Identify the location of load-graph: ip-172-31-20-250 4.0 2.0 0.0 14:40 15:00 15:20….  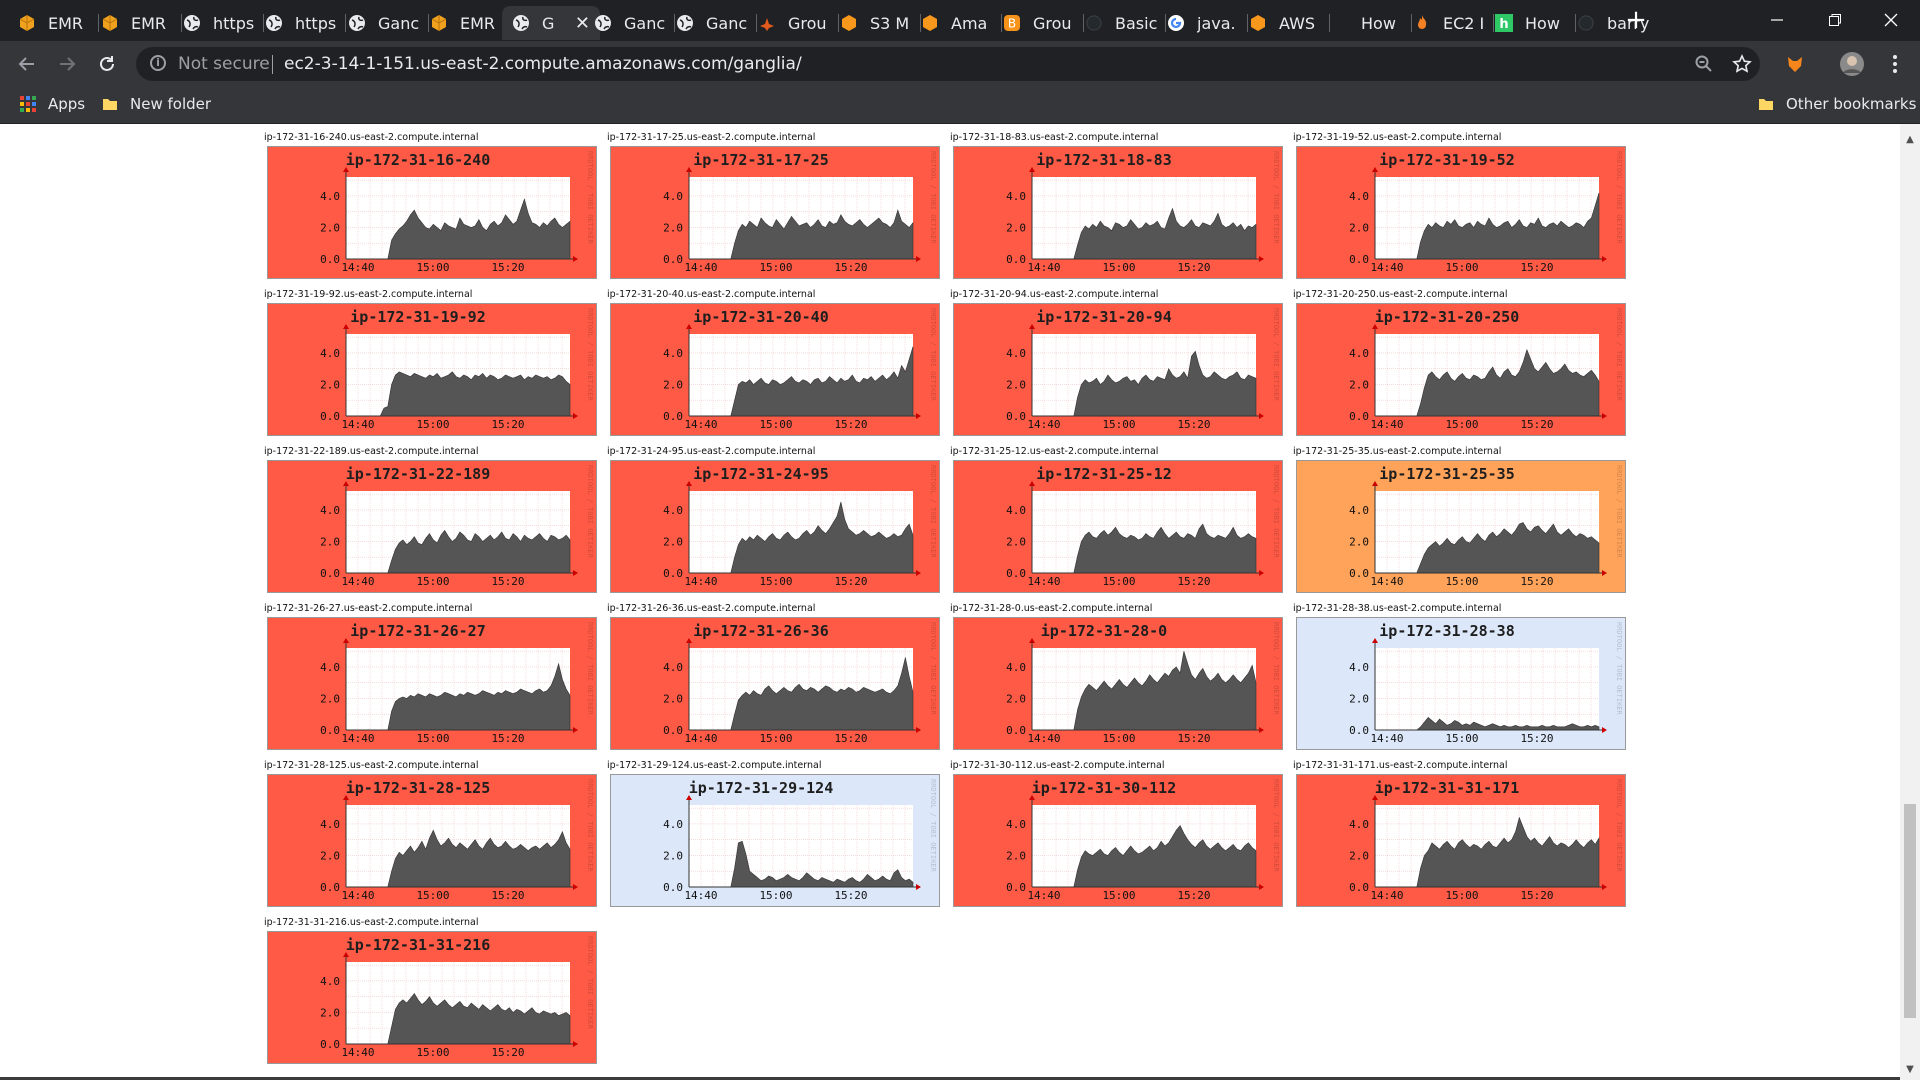
(1461, 369).